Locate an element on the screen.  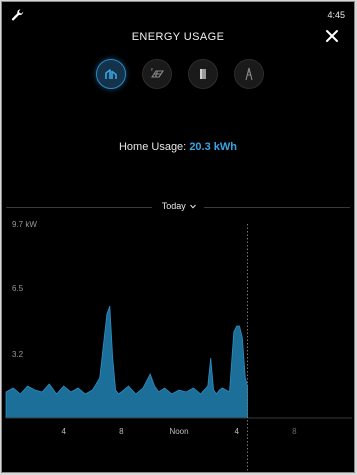
y-tick-label: 9.7 kW is located at coordinates (24, 224).